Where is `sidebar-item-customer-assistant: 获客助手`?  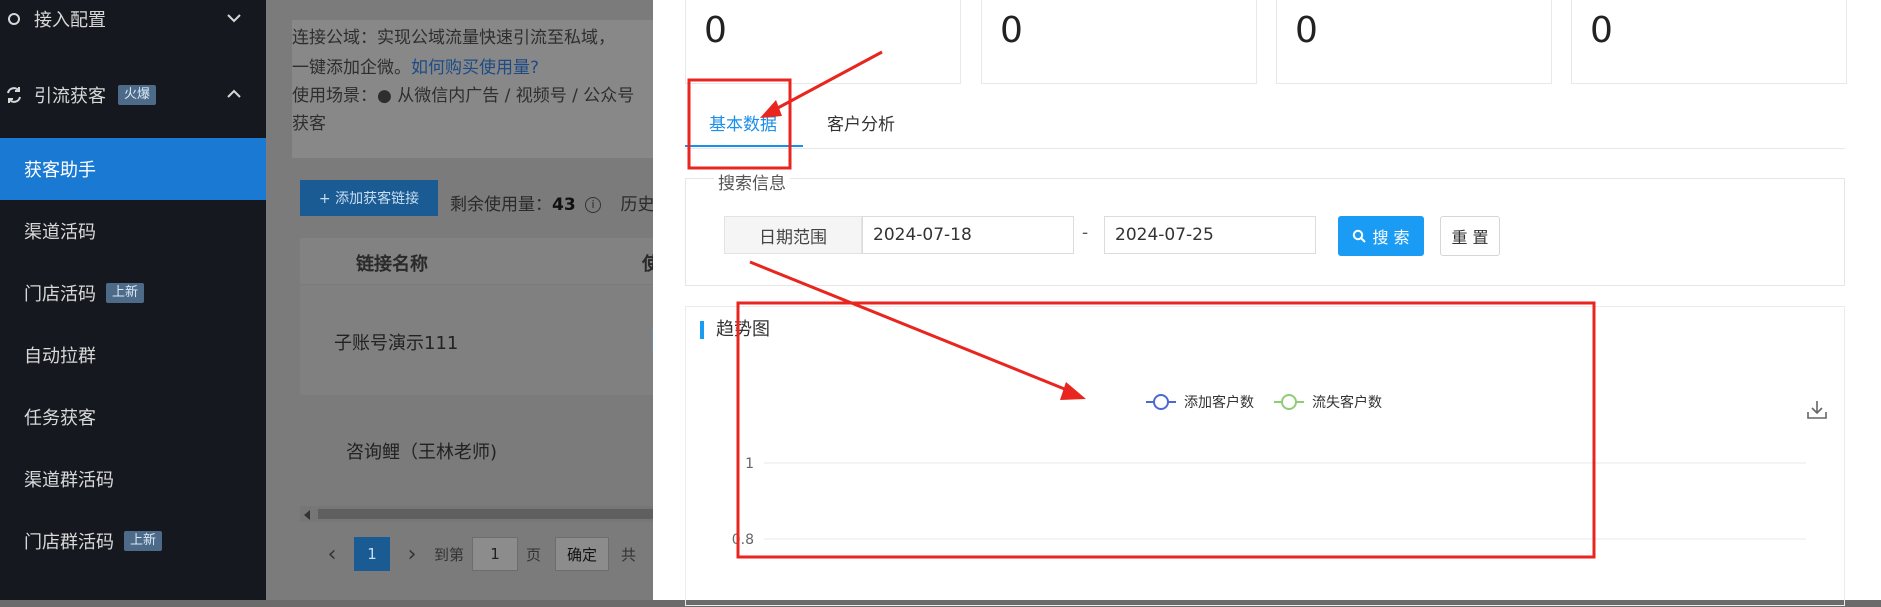 sidebar-item-customer-assistant: 获客助手 is located at coordinates (133, 169).